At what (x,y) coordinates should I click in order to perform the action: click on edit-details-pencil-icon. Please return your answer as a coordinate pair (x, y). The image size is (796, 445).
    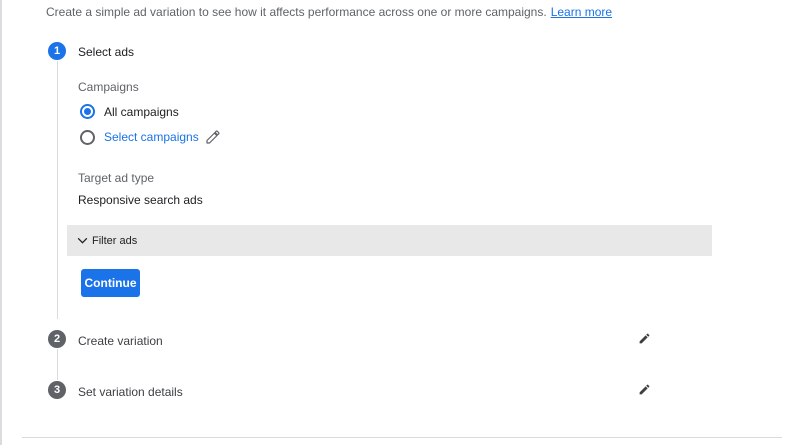
    Looking at the image, I should click on (644, 389).